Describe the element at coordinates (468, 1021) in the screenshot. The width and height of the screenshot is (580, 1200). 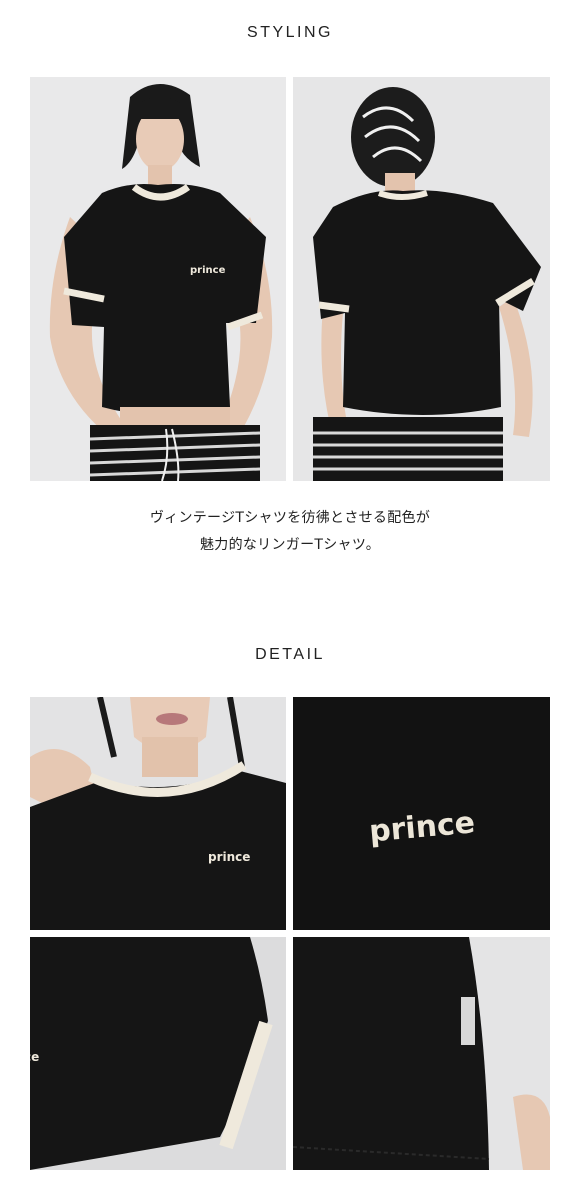
I see `care-tag` at that location.